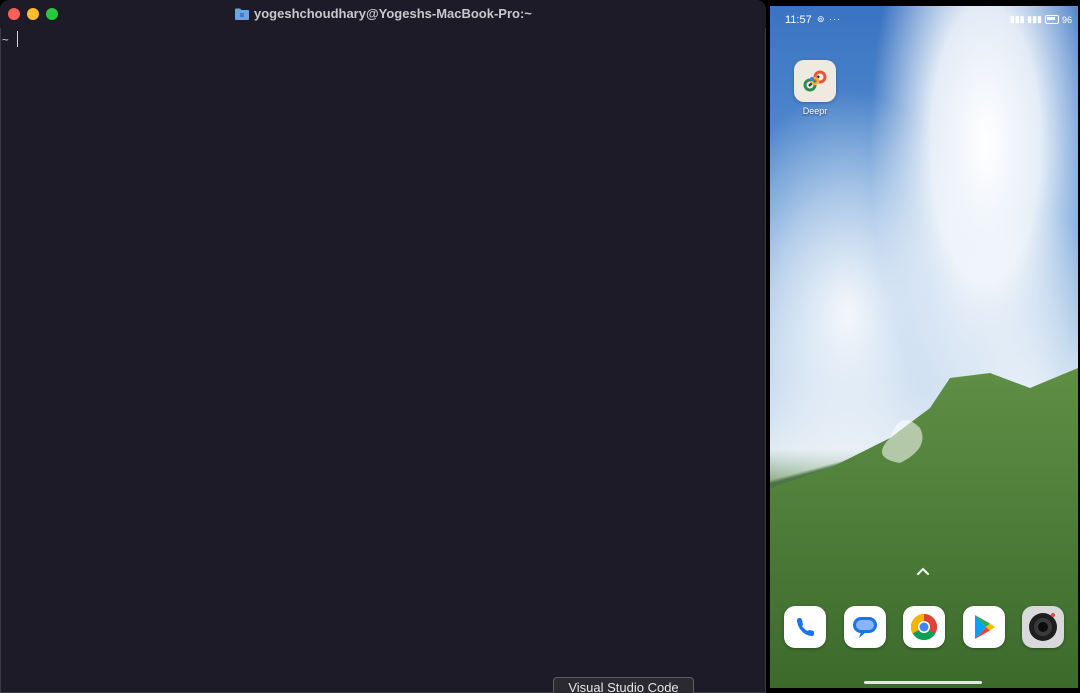  What do you see at coordinates (1051, 19) in the screenshot?
I see `battery-icon` at bounding box center [1051, 19].